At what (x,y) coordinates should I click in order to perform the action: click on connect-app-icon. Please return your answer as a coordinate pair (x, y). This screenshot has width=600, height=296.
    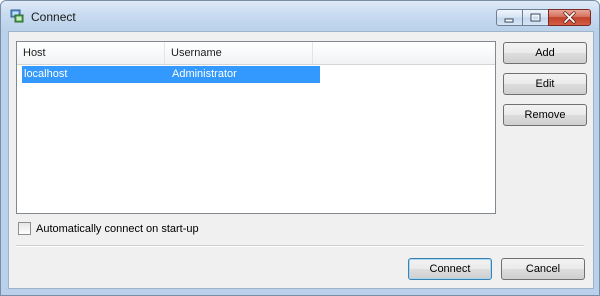
    Looking at the image, I should click on (17, 16).